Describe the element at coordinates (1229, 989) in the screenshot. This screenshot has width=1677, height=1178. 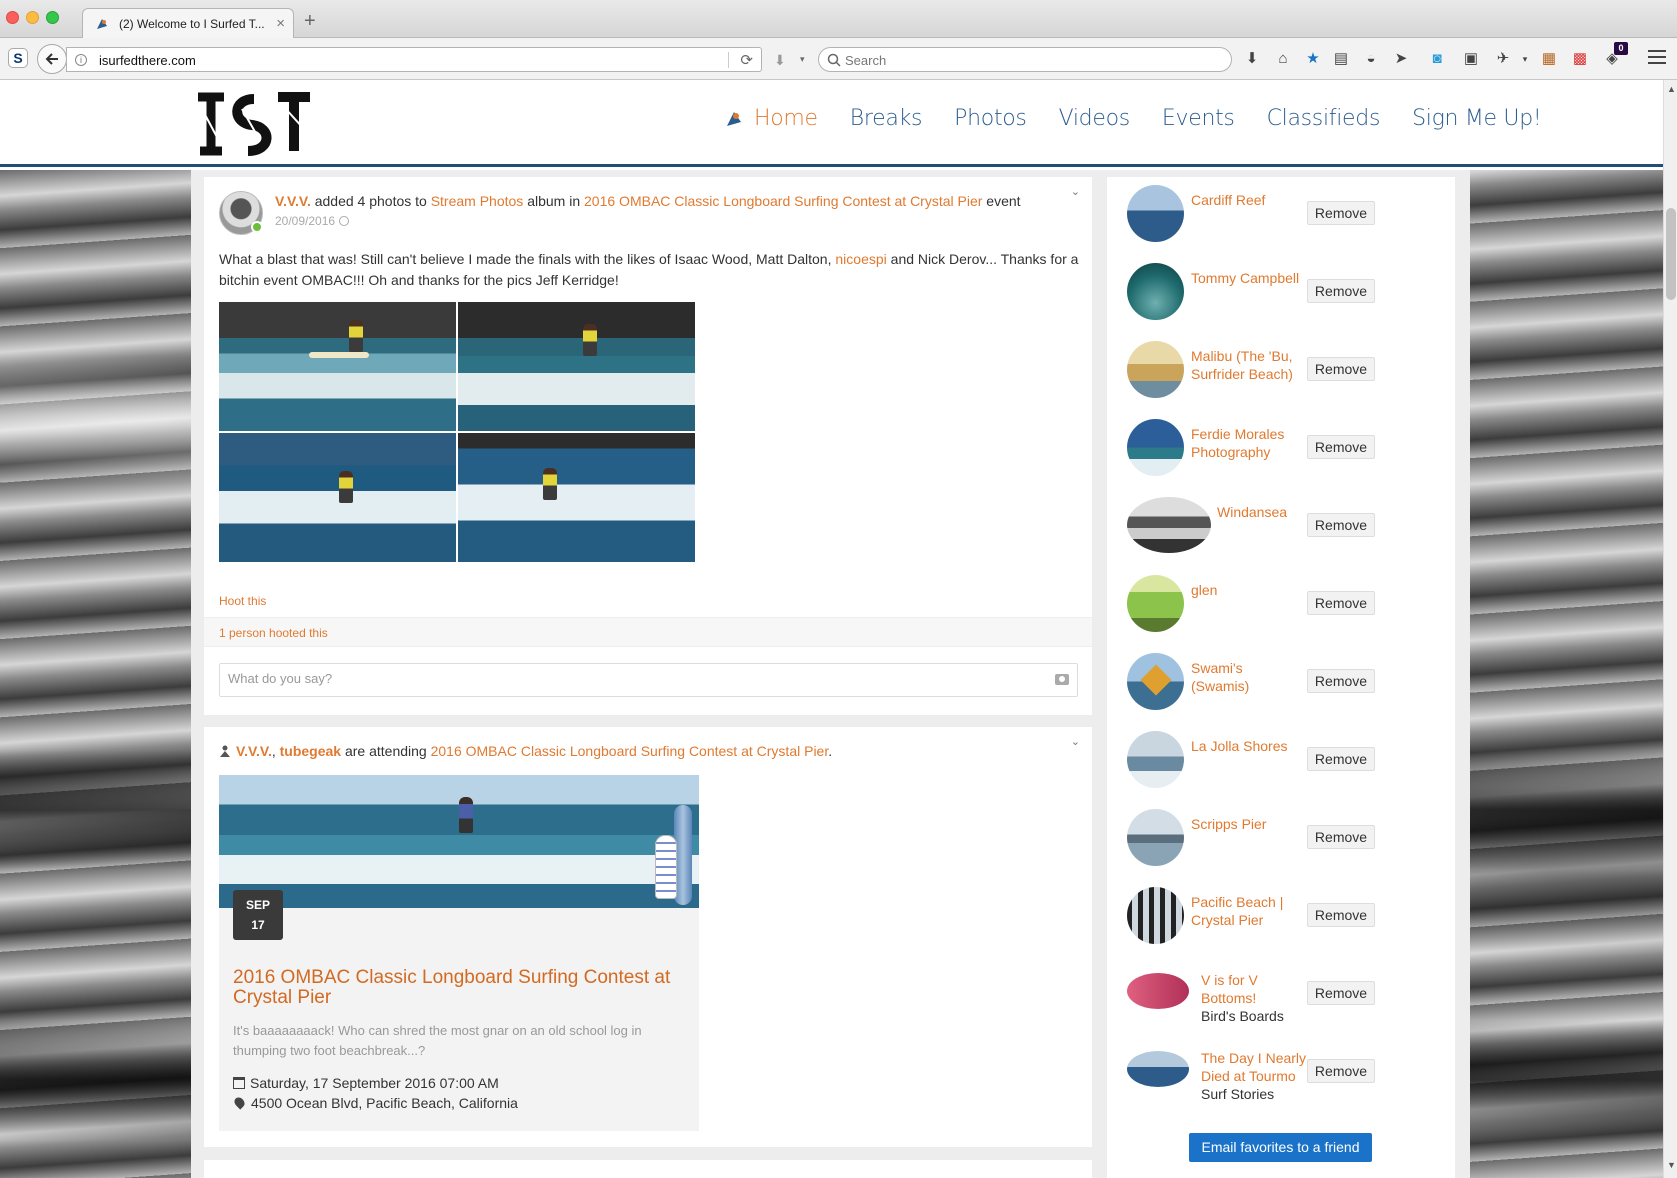
I see `favorite-name-text: V is for V Bottoms!` at that location.